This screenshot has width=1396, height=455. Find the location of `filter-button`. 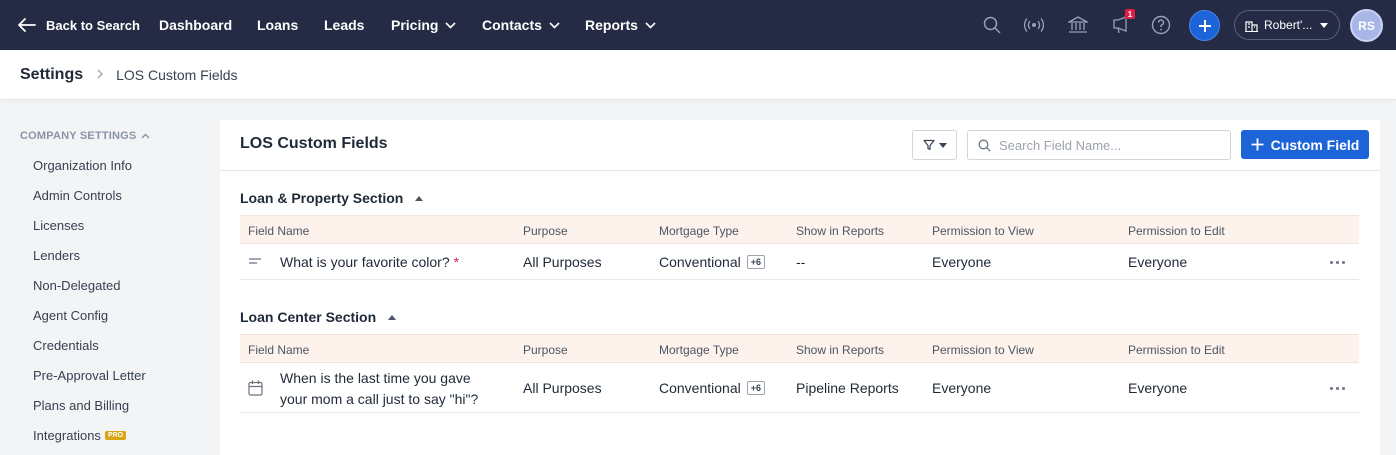

filter-button is located at coordinates (934, 145).